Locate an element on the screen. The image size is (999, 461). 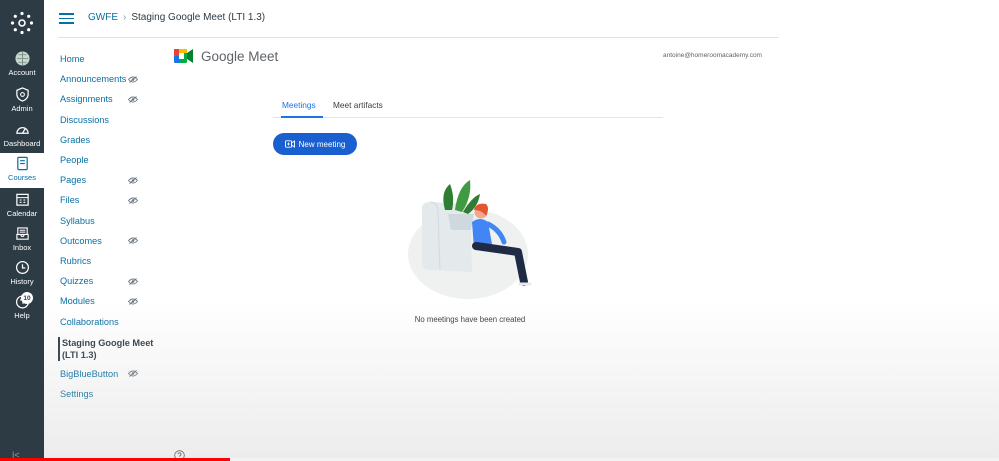
course-nav-item-collaborations: Collaborations is located at coordinates (108, 322).